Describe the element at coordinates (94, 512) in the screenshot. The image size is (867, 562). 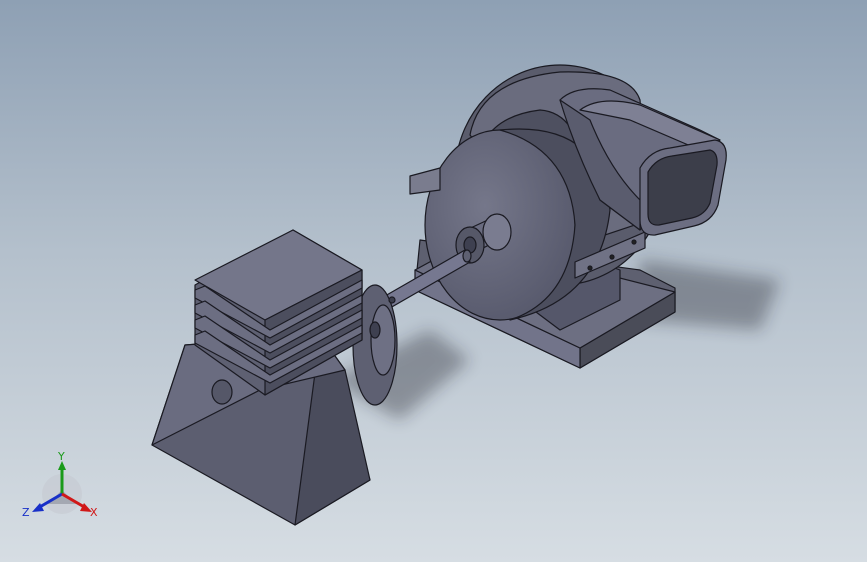
I see `x-axis-label: X` at that location.